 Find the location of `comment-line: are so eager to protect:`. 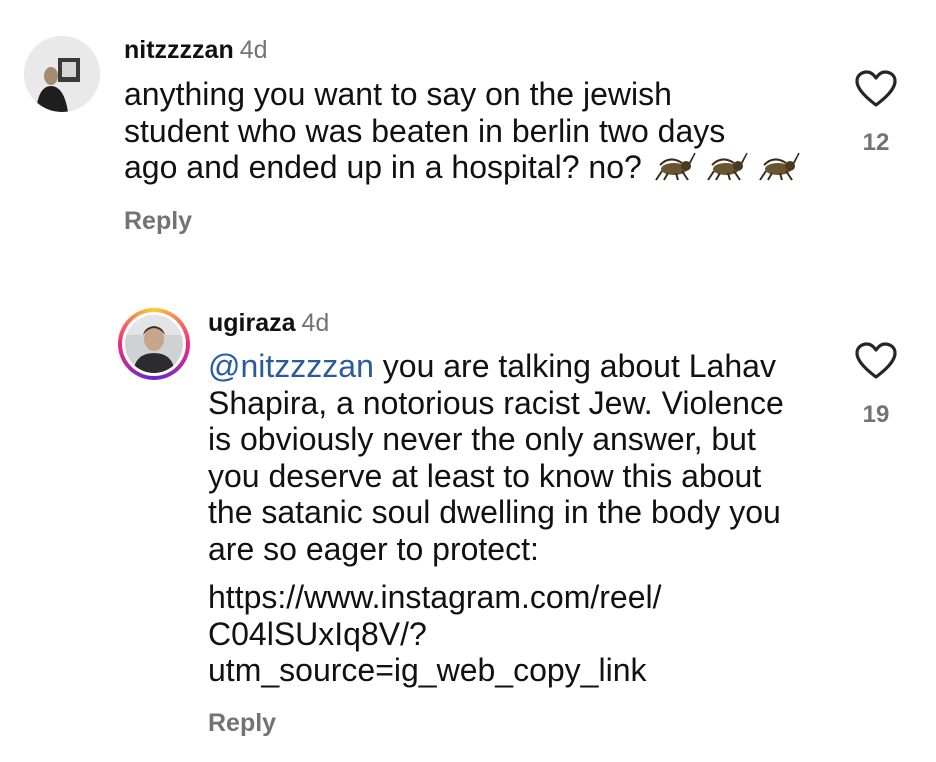

comment-line: are so eager to protect: is located at coordinates (373, 548).